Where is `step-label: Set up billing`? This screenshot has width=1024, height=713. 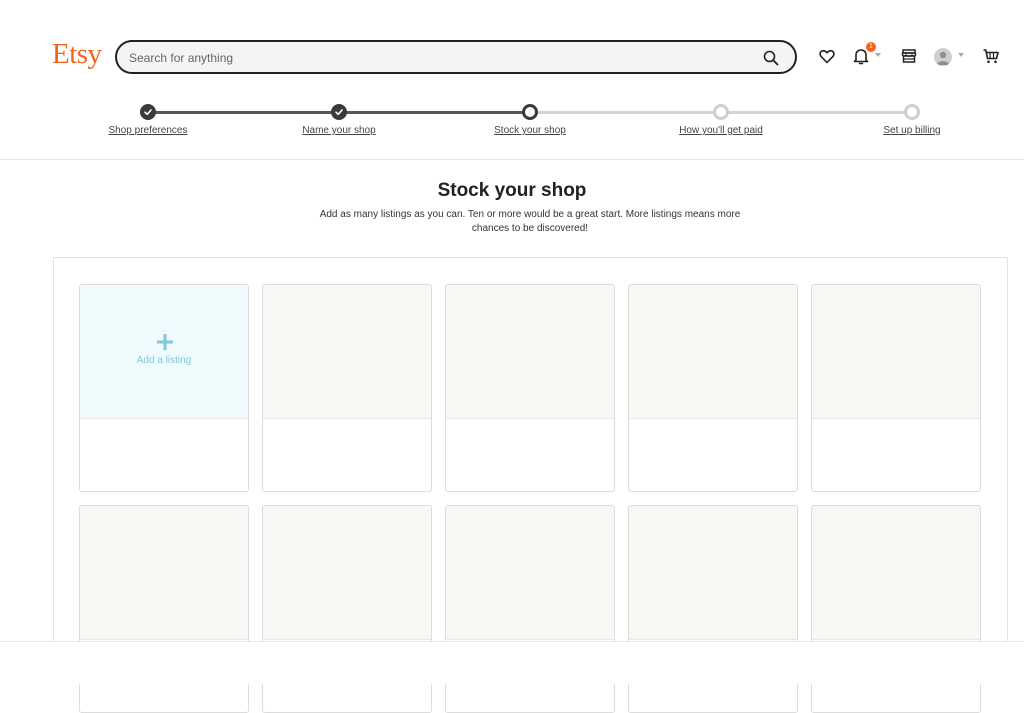 step-label: Set up billing is located at coordinates (912, 130).